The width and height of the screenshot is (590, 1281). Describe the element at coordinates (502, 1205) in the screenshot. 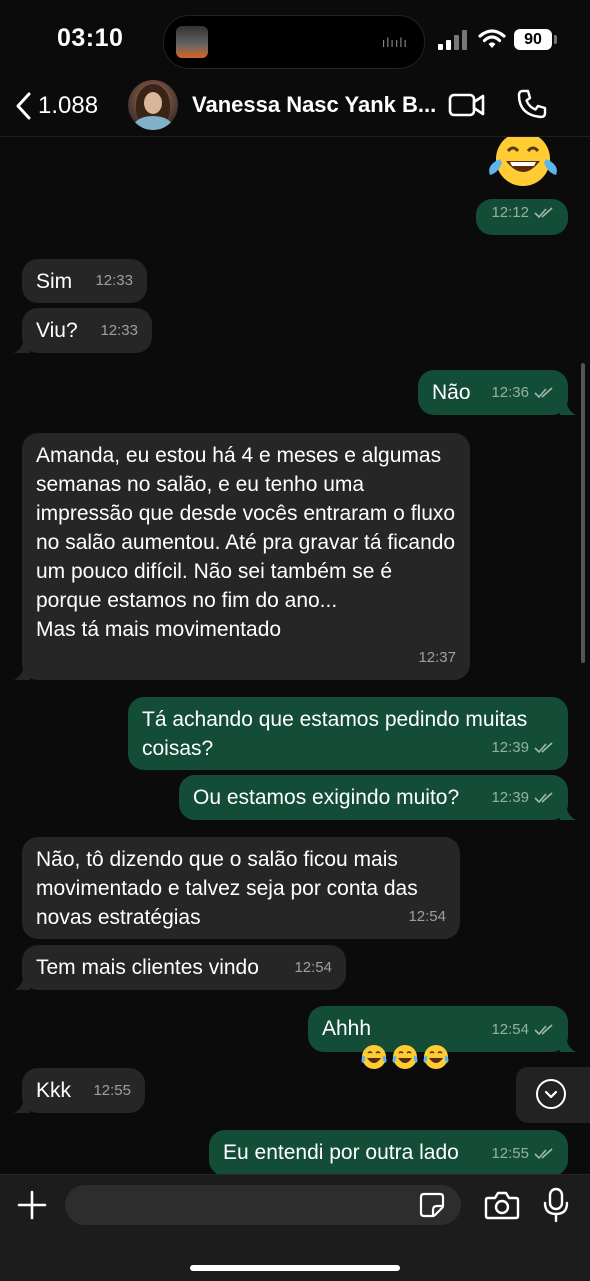

I see `camera-icon` at that location.